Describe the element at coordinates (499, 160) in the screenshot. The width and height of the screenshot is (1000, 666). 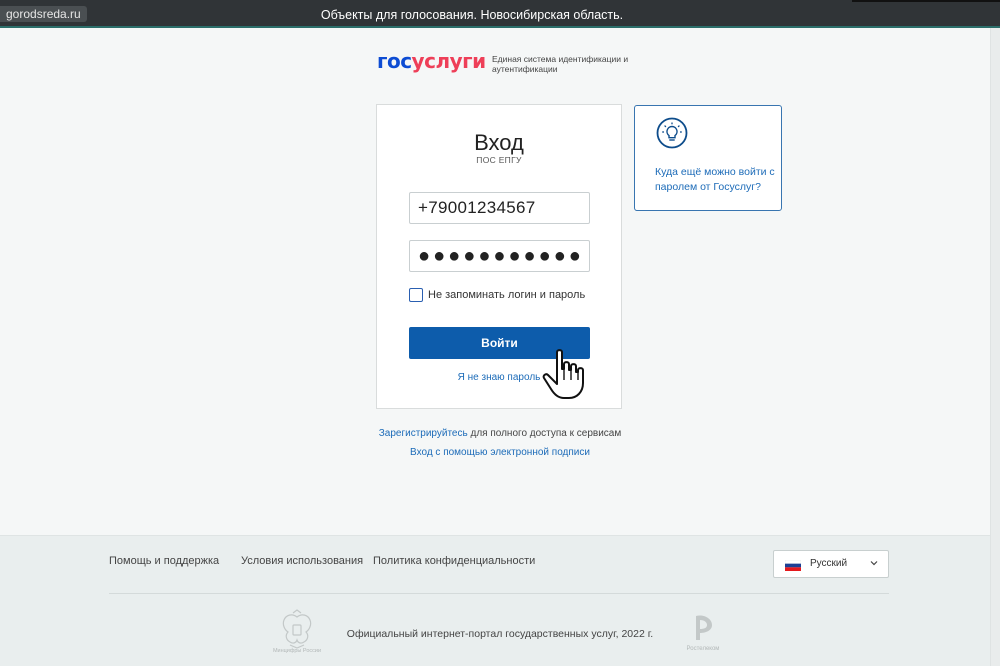
I see `login-subheading: ПОС ЕПГУ` at that location.